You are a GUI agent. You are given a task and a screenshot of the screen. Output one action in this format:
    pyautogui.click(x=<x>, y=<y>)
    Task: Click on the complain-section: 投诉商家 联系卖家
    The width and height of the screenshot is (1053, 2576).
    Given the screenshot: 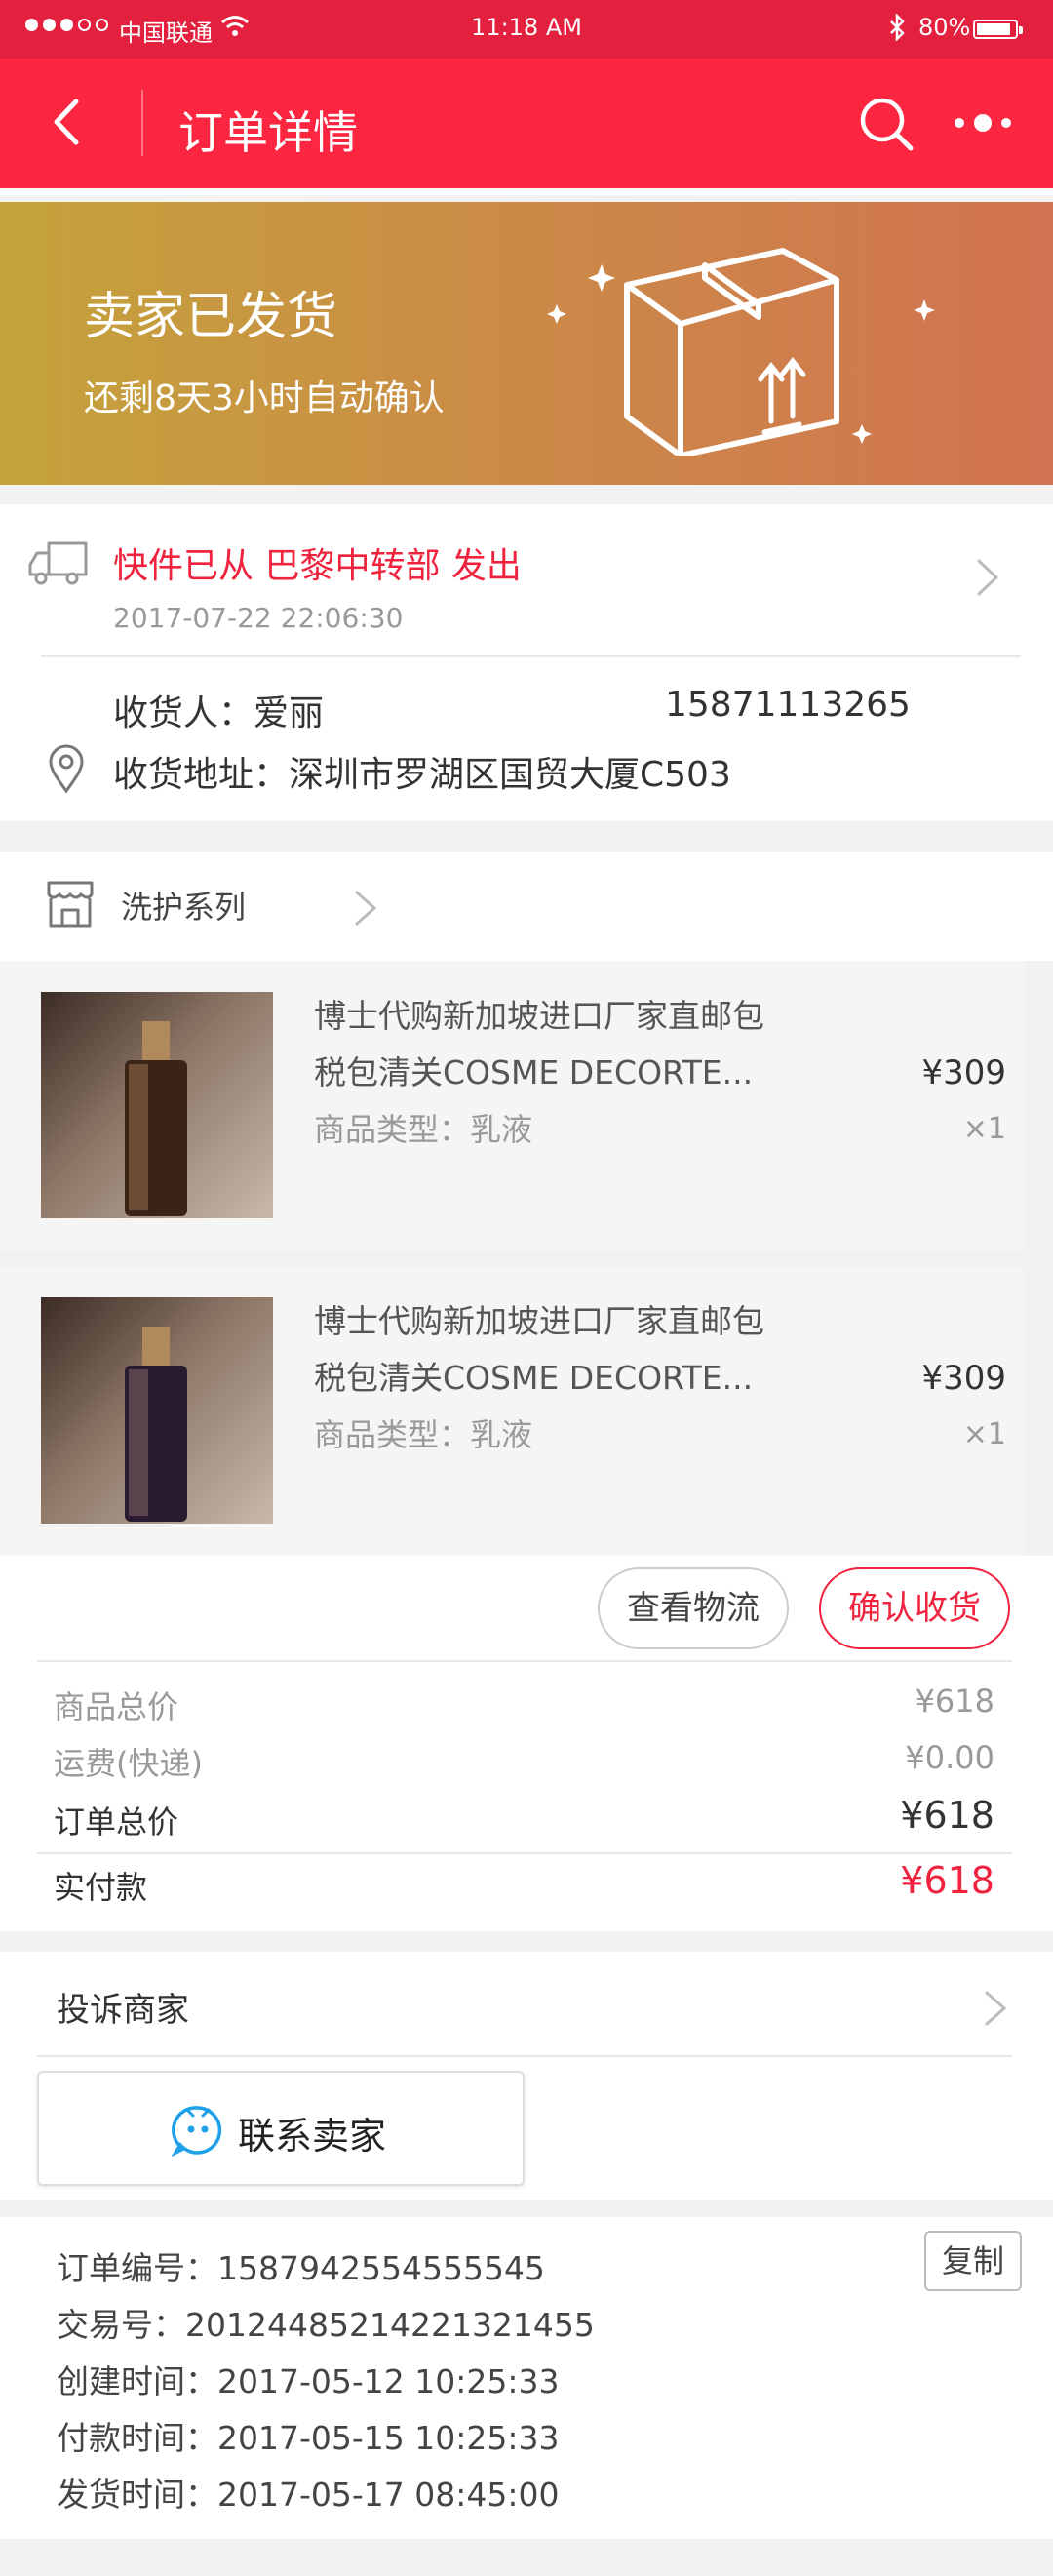 What is the action you would take?
    pyautogui.click(x=526, y=2076)
    